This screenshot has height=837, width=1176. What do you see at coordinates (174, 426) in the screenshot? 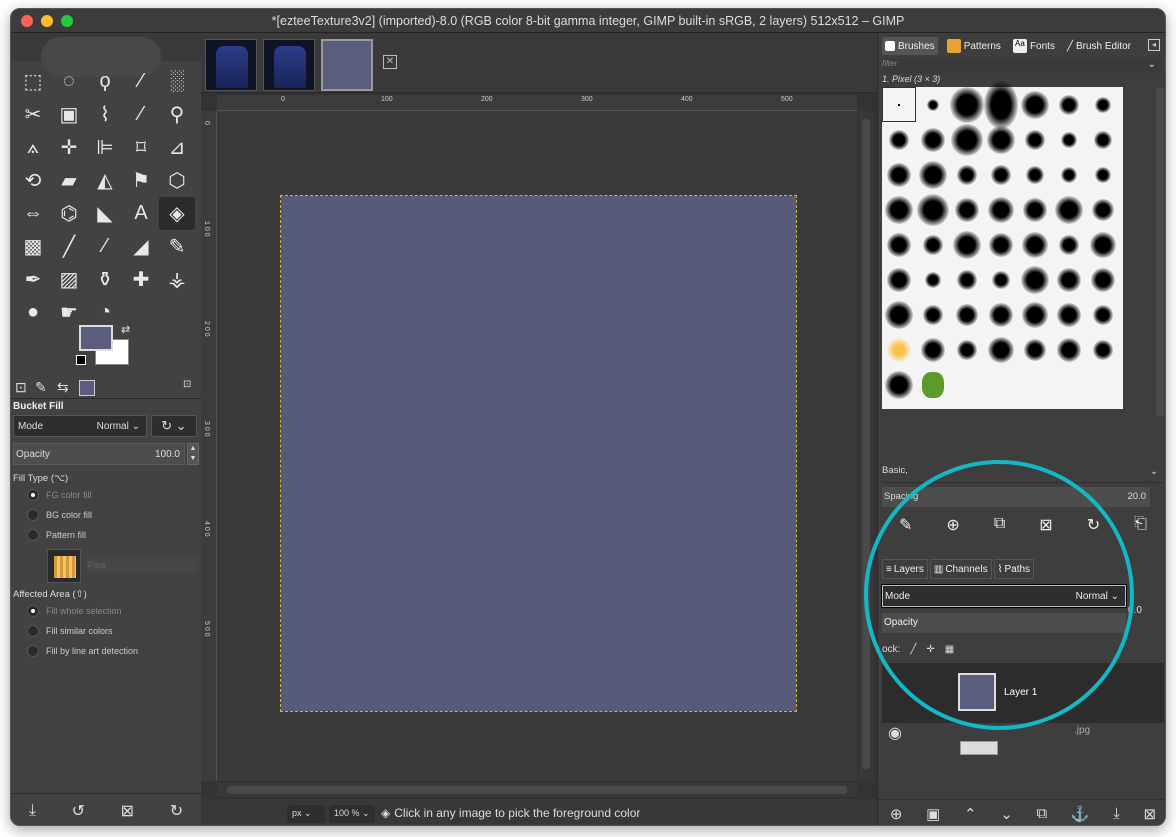
I see `reset-mode-button: ↻ ⌄` at bounding box center [174, 426].